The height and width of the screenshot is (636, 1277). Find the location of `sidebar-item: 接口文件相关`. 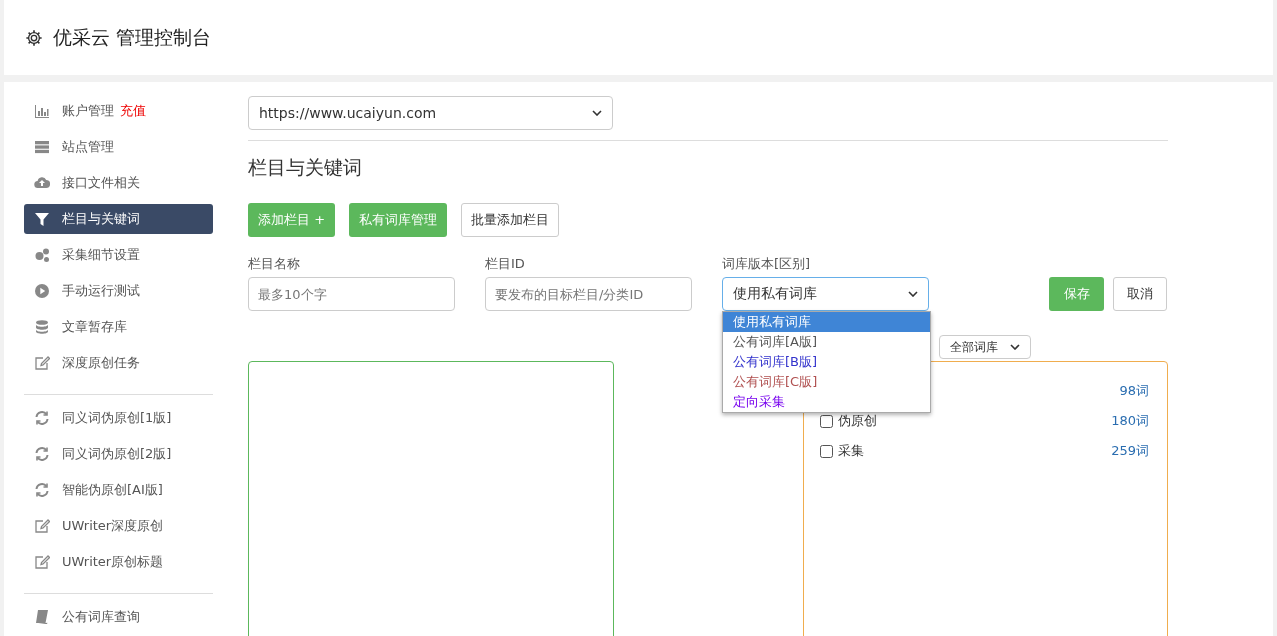

sidebar-item: 接口文件相关 is located at coordinates (118, 183).